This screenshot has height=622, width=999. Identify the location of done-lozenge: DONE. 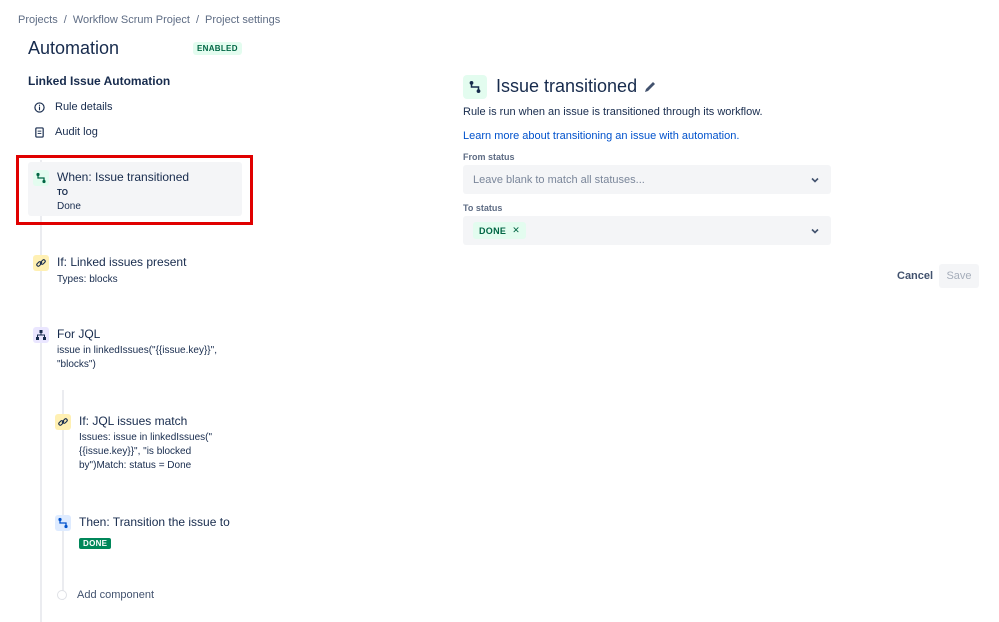
(95, 543).